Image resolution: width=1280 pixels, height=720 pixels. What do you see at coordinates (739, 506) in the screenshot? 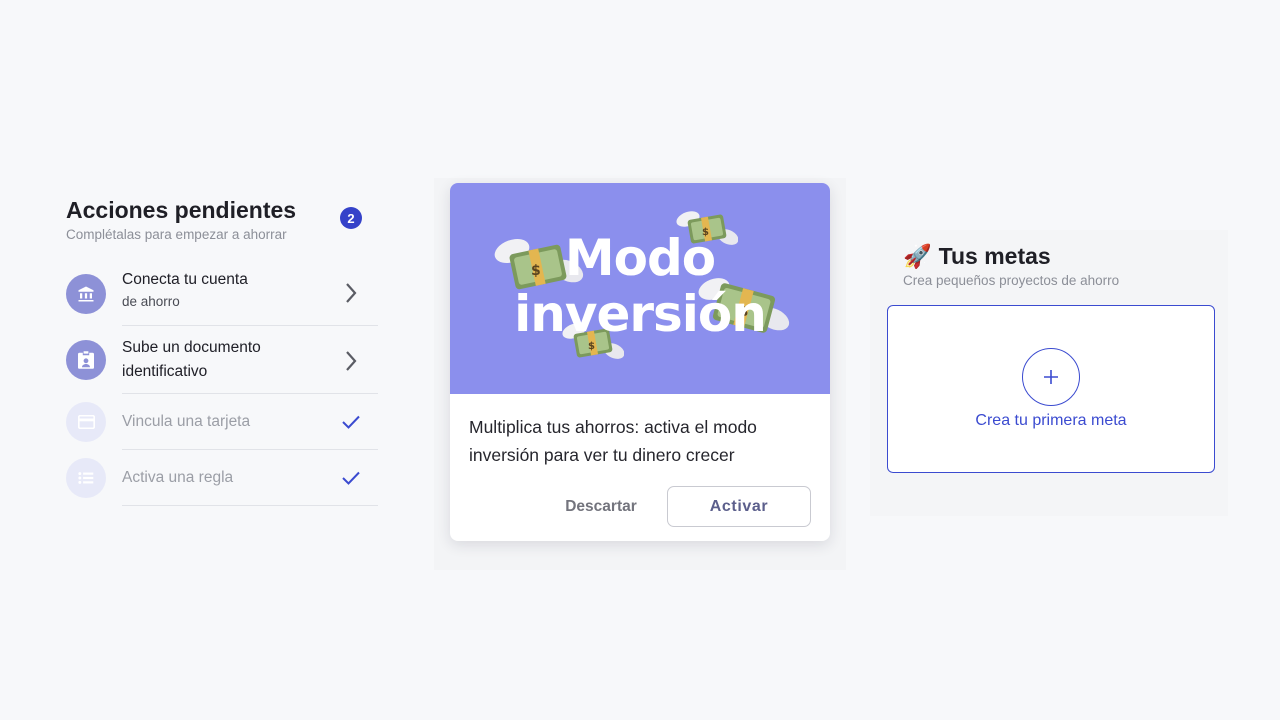
I see `activate-button: Activar` at bounding box center [739, 506].